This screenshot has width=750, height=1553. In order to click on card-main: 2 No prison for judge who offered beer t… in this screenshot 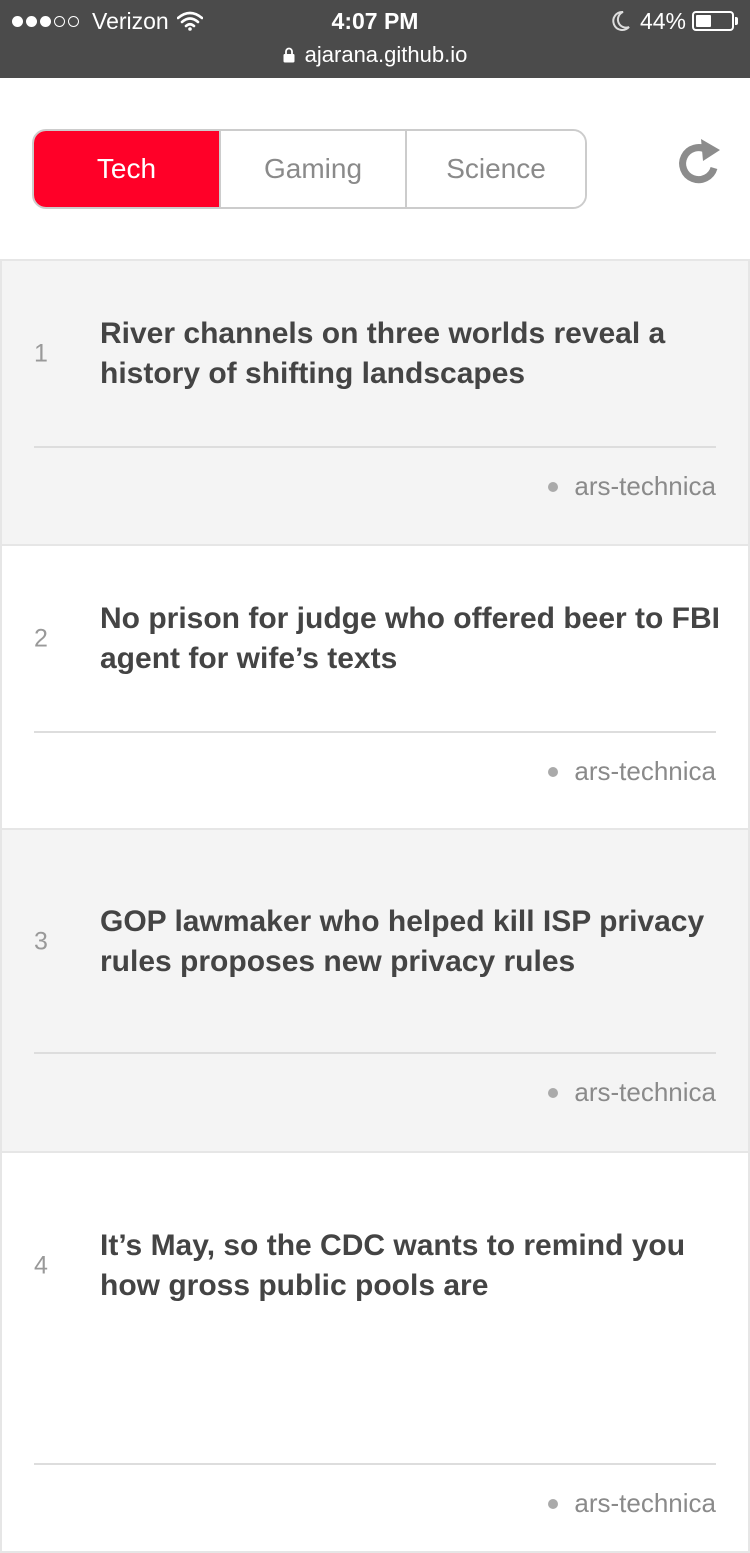, I will do `click(375, 639)`.